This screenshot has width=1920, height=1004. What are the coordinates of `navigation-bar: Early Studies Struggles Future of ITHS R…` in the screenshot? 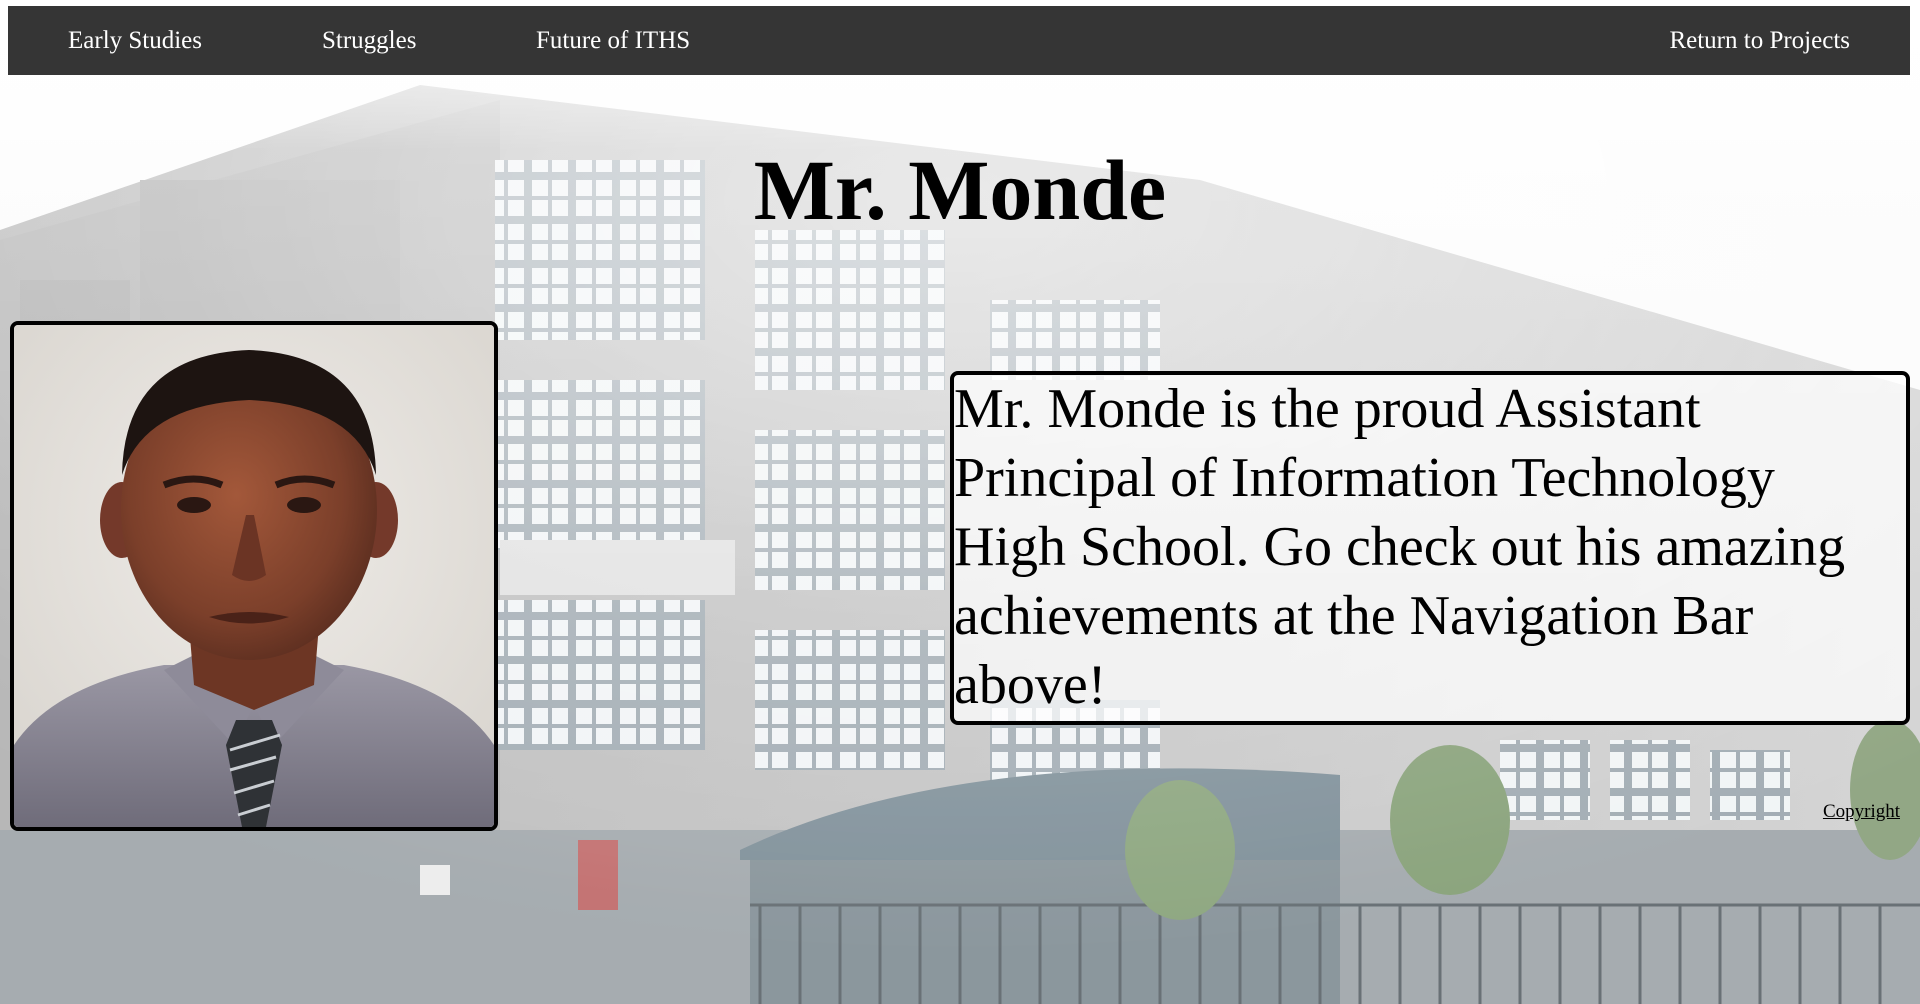 It's located at (959, 40).